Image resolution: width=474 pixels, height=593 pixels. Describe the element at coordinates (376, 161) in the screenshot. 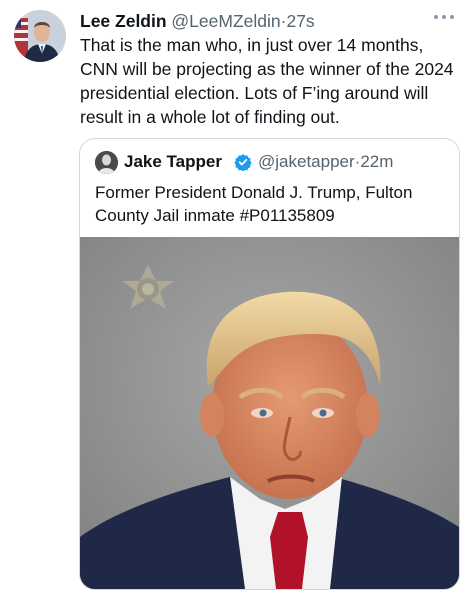

I see `quoted-timestamp: 22m` at that location.